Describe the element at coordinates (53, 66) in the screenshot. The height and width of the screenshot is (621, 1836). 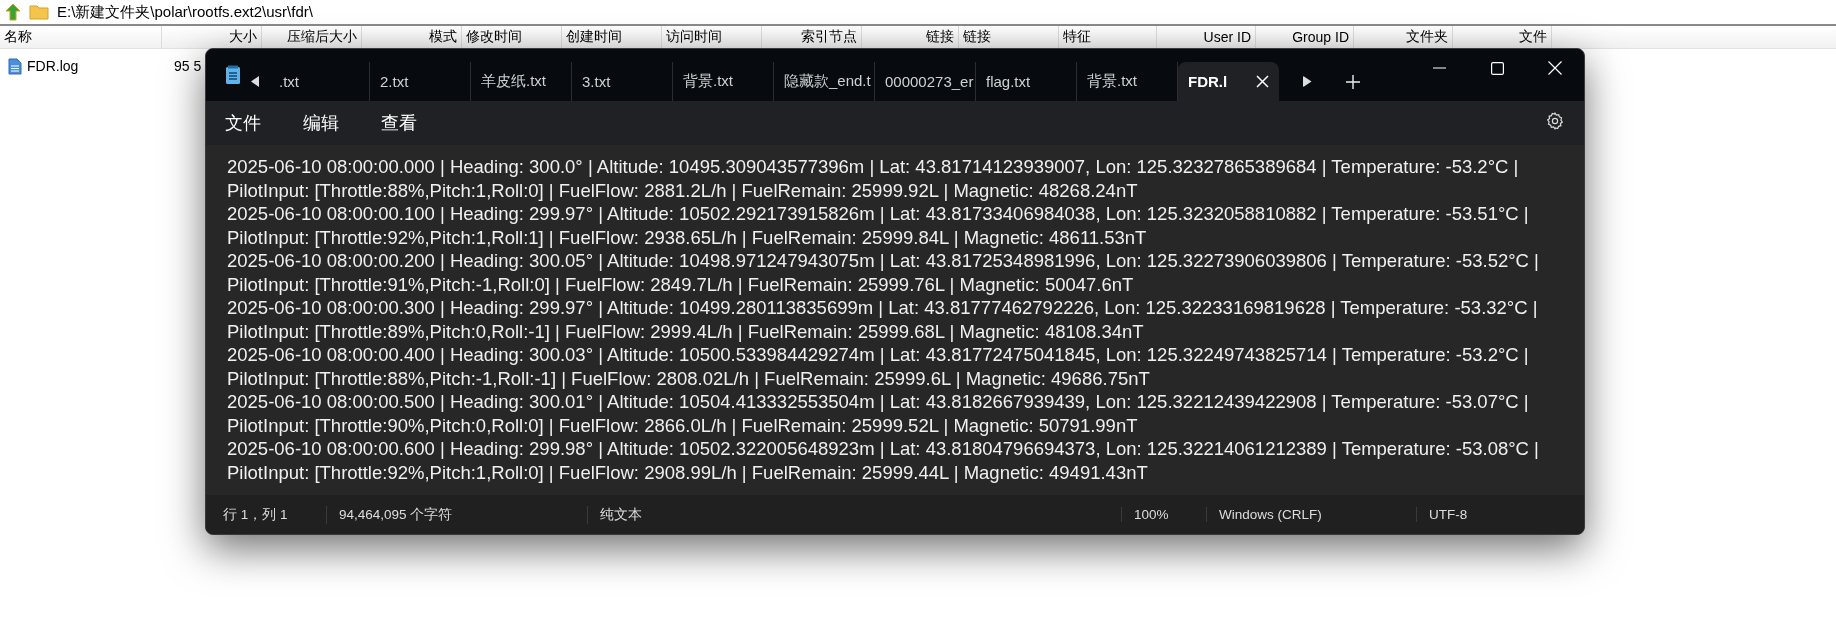
I see `file-name: FDR.log` at that location.